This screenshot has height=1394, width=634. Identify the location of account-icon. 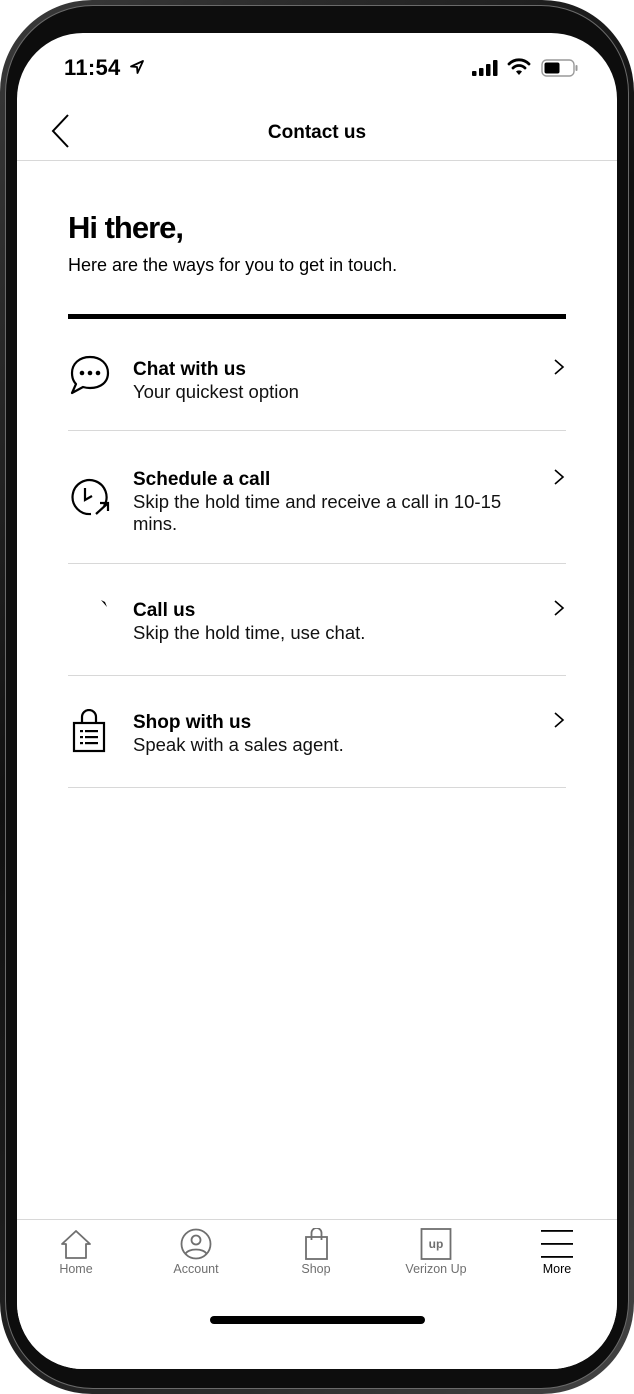
(196, 1244).